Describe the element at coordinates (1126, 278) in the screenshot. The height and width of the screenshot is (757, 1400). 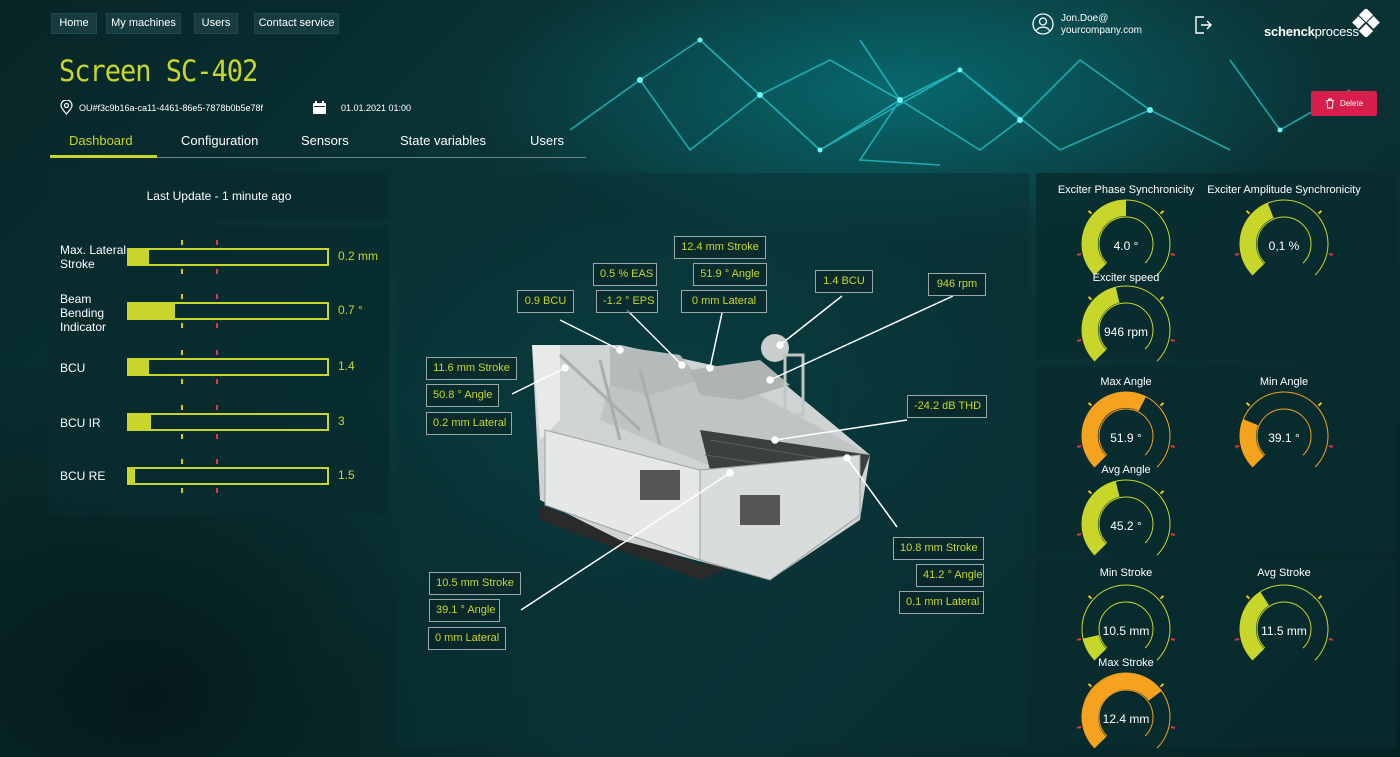
I see `gauge-title: Exciter speed` at that location.